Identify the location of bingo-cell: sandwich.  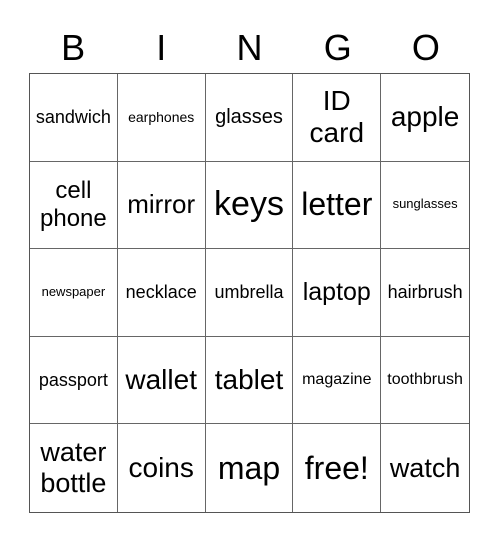
(74, 118).